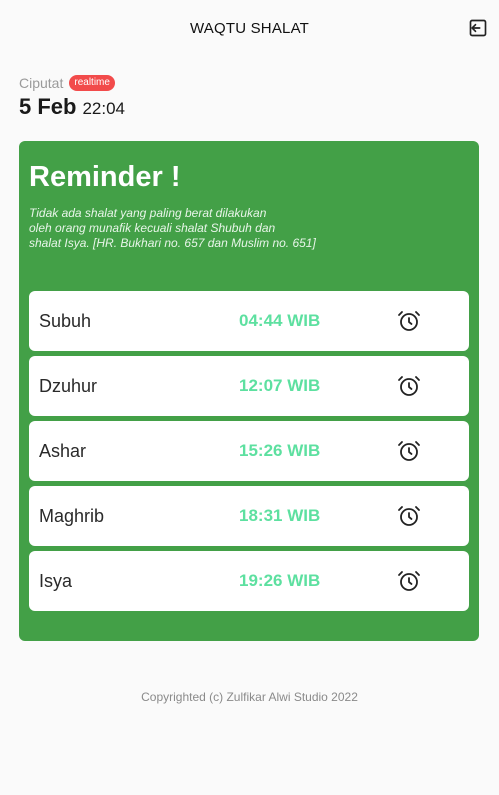  What do you see at coordinates (67, 83) in the screenshot?
I see `location-row: Ciputat realtime` at bounding box center [67, 83].